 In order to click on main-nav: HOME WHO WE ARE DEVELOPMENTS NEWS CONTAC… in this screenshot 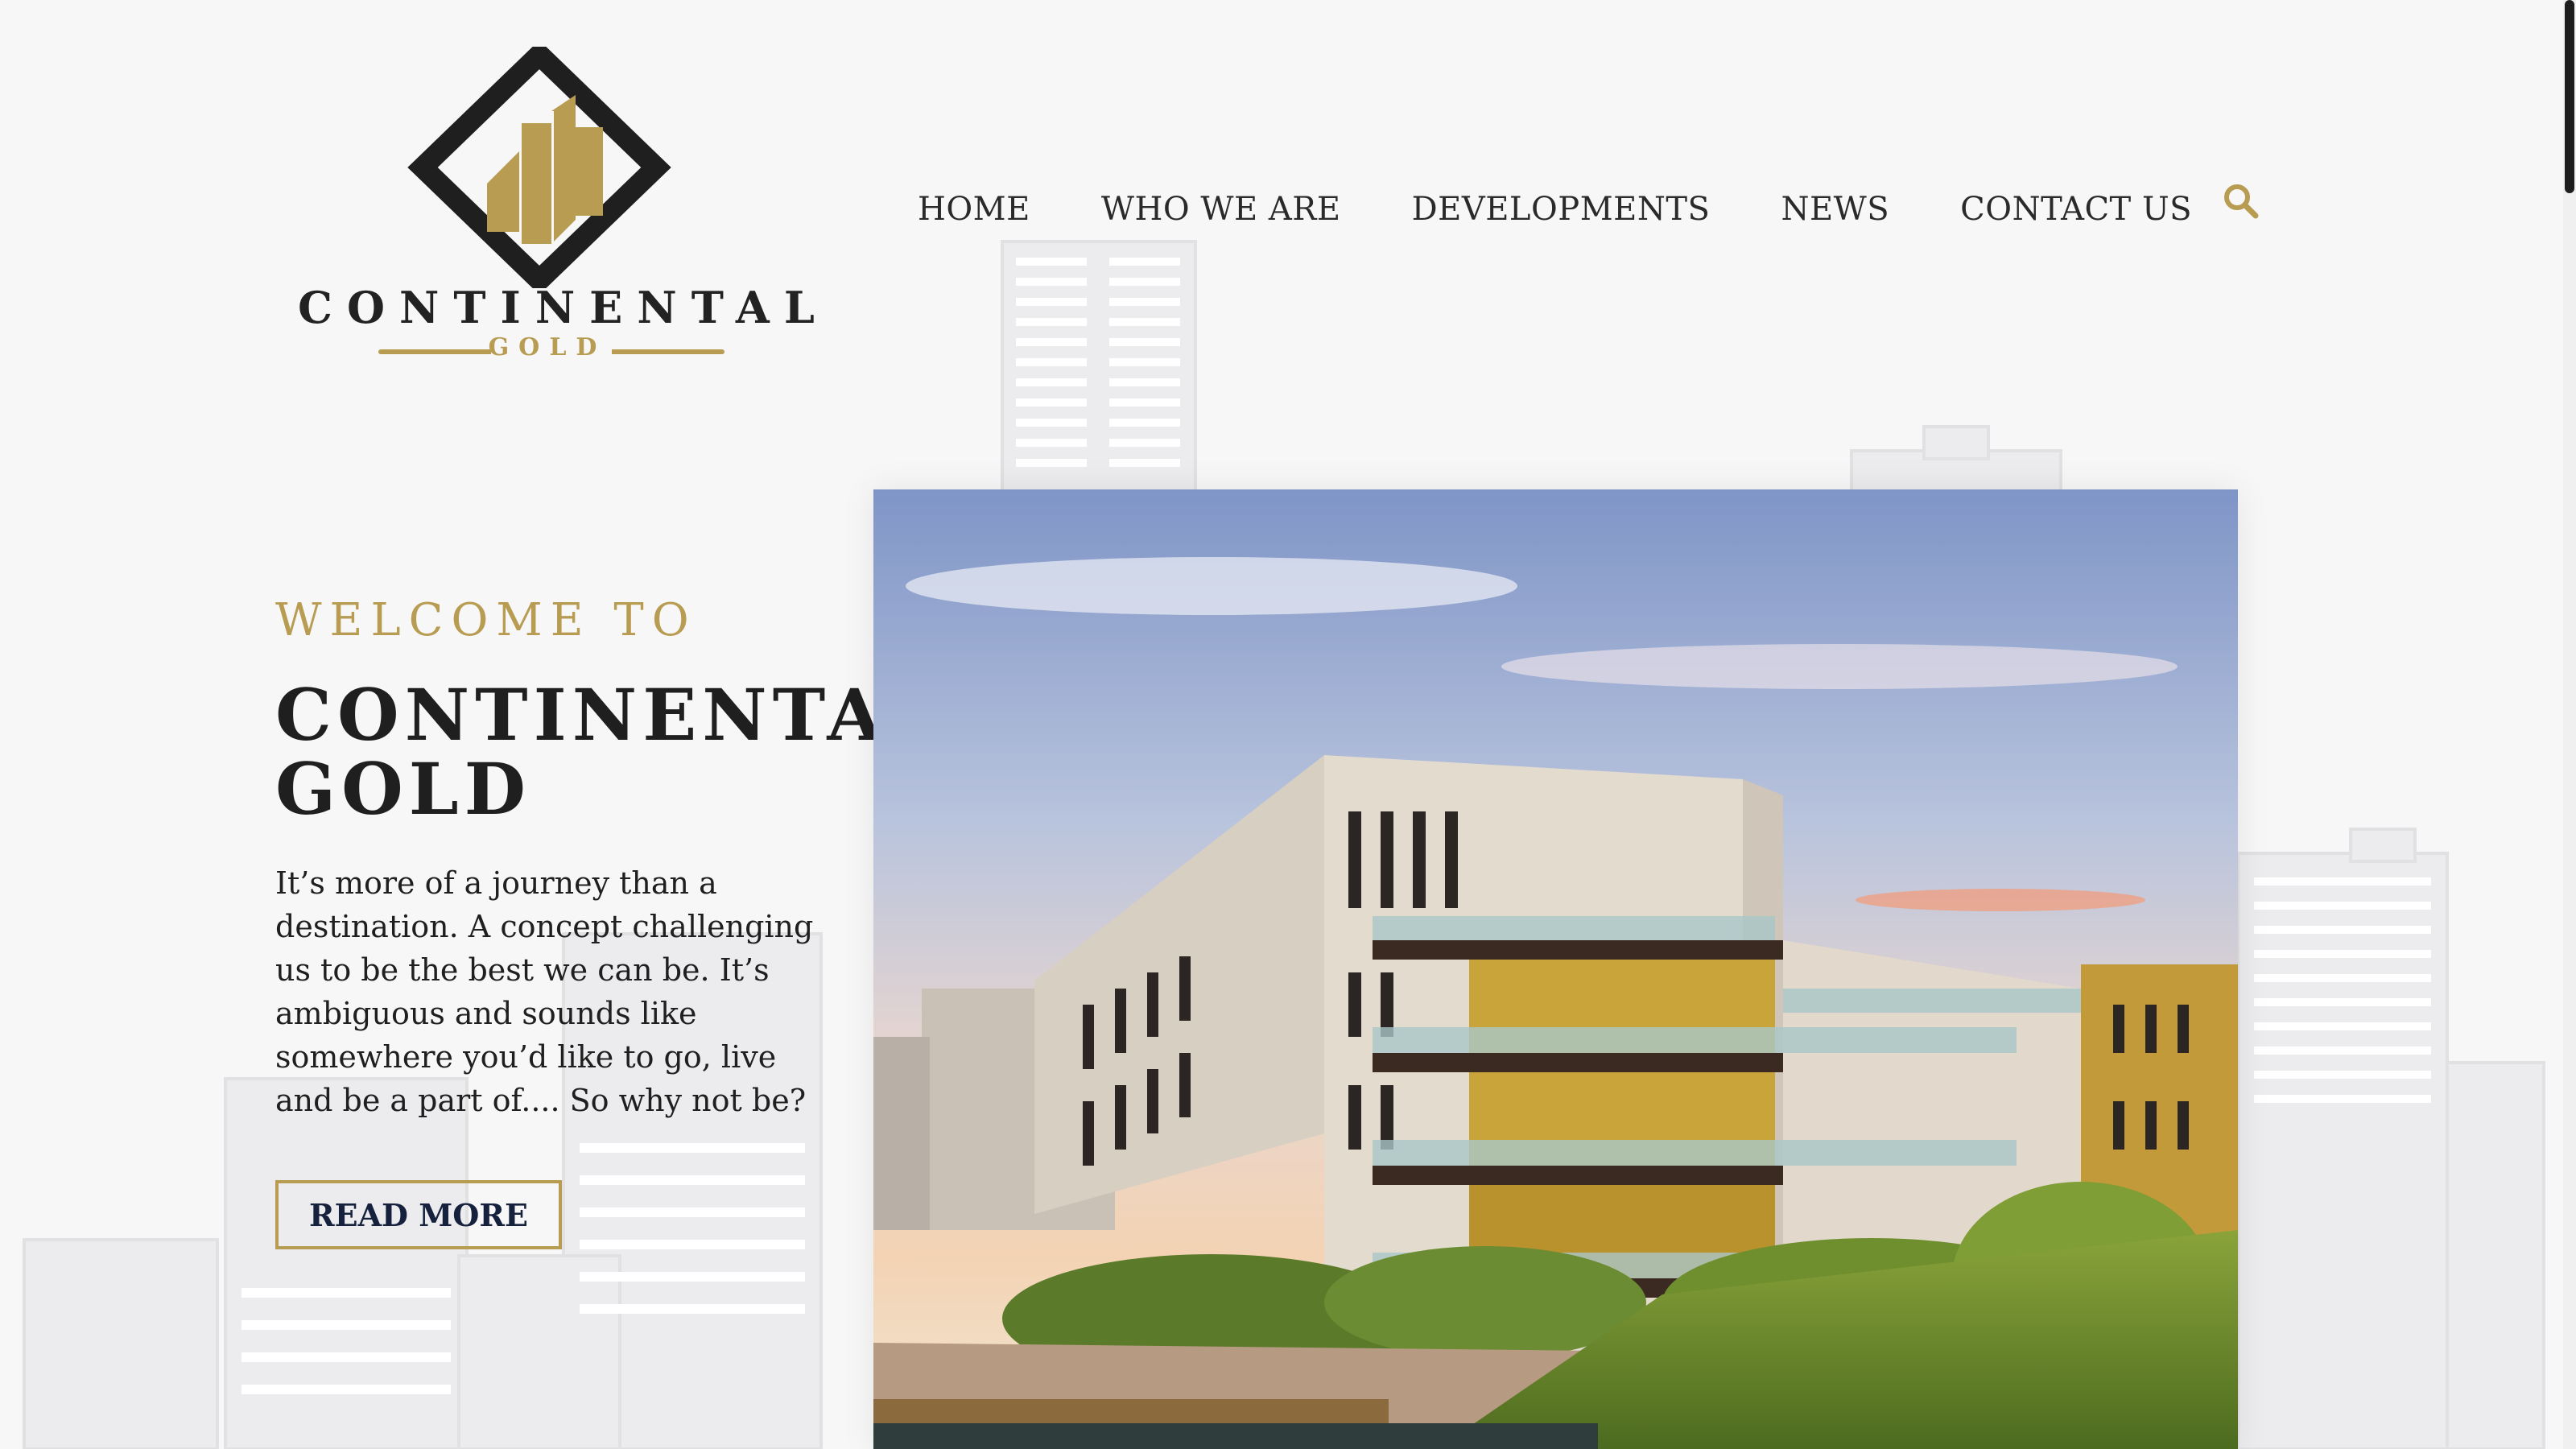, I will do `click(1590, 209)`.